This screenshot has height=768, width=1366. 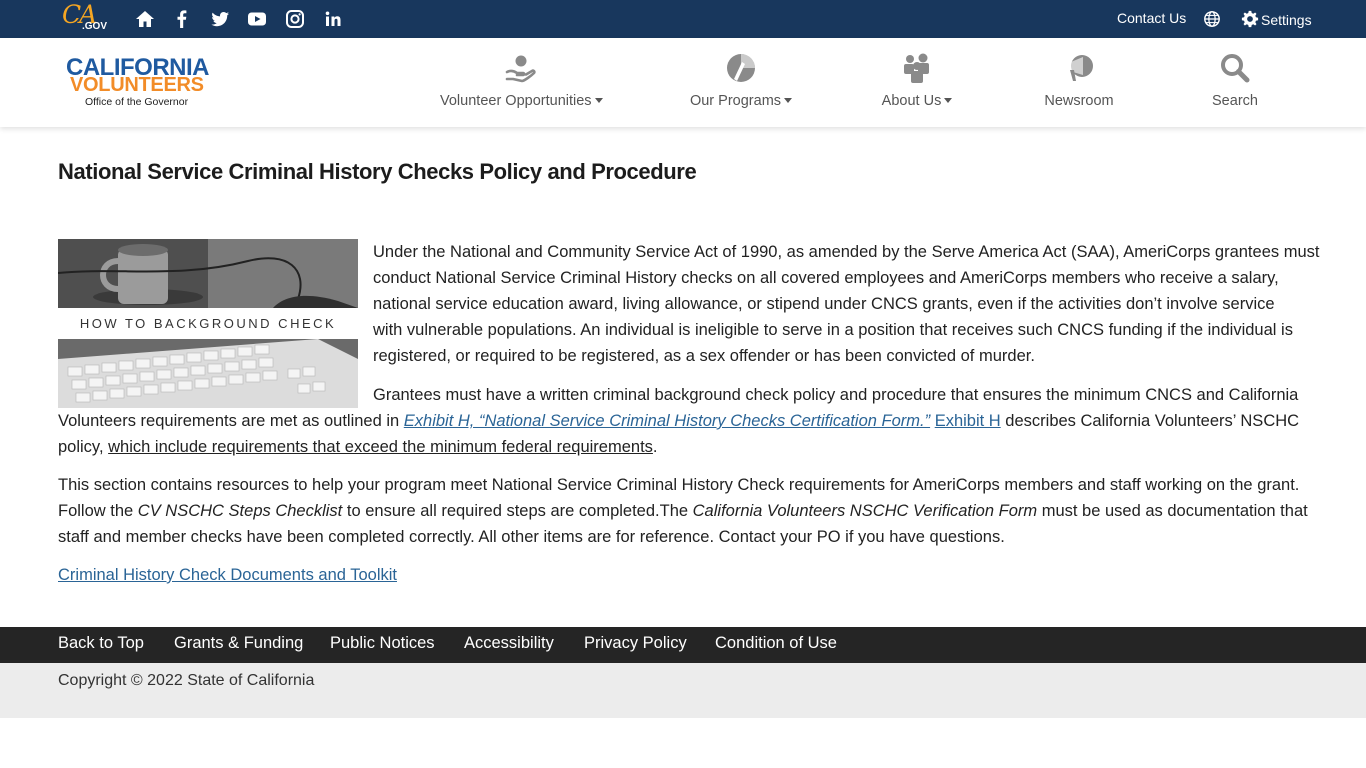 What do you see at coordinates (238, 643) in the screenshot?
I see `footer-link-grants-funding: Grants & Funding` at bounding box center [238, 643].